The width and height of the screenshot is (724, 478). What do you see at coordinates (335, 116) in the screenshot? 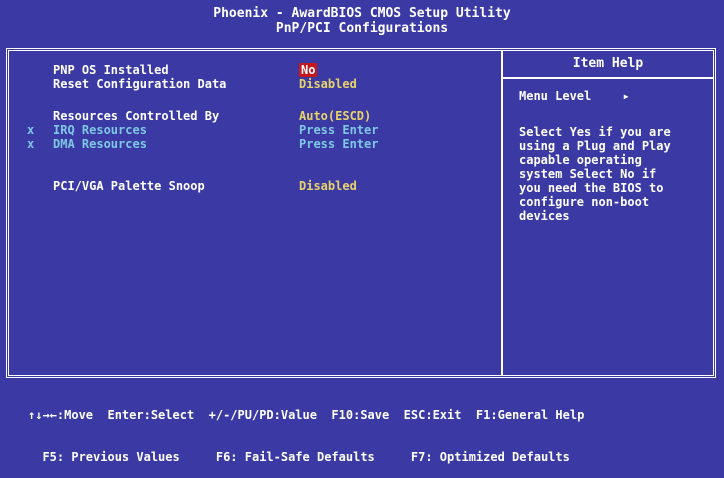
I see `setting-value: Auto(ESCD)` at bounding box center [335, 116].